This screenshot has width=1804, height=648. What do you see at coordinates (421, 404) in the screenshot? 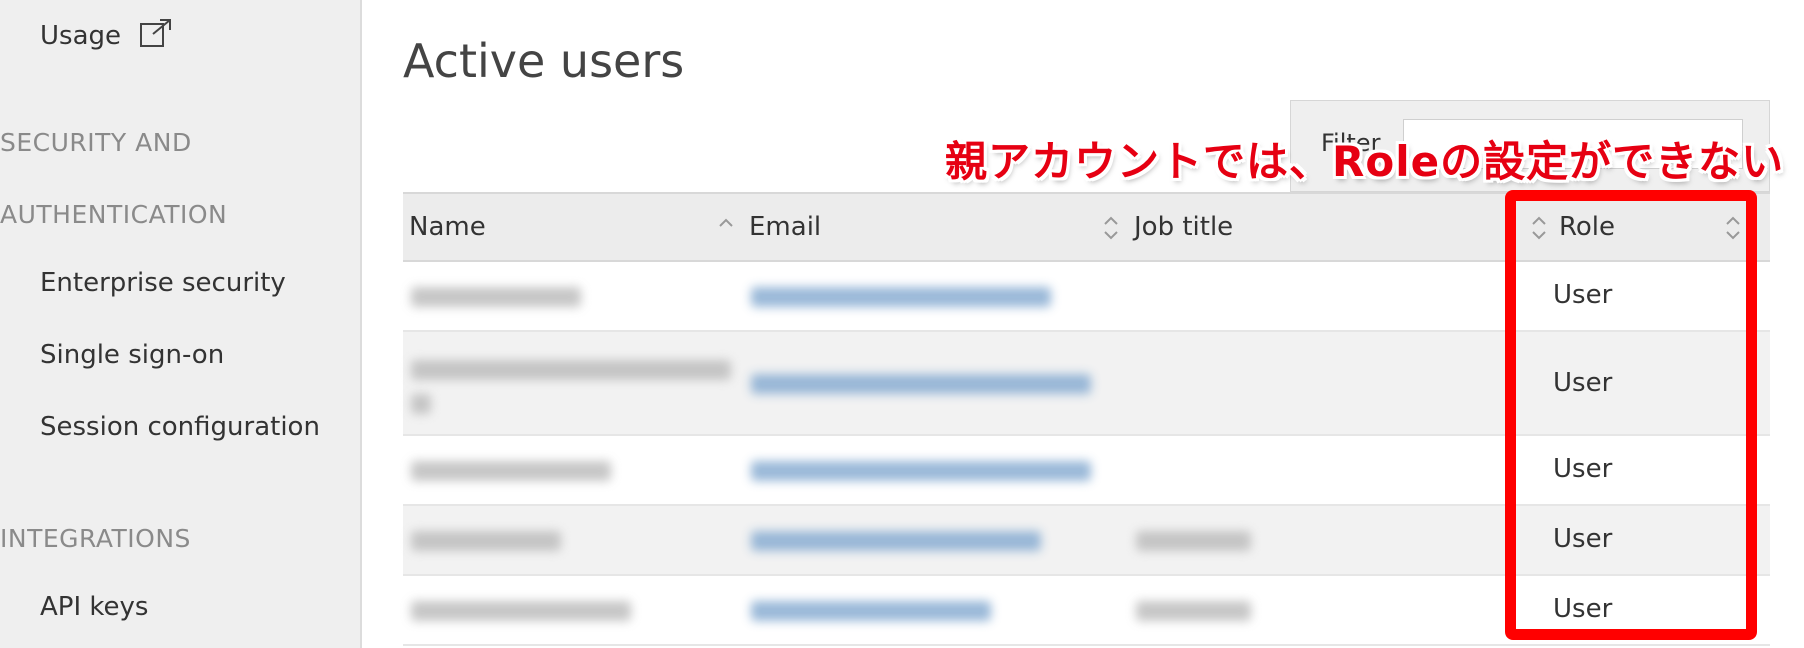
I see `user-name-wrap` at bounding box center [421, 404].